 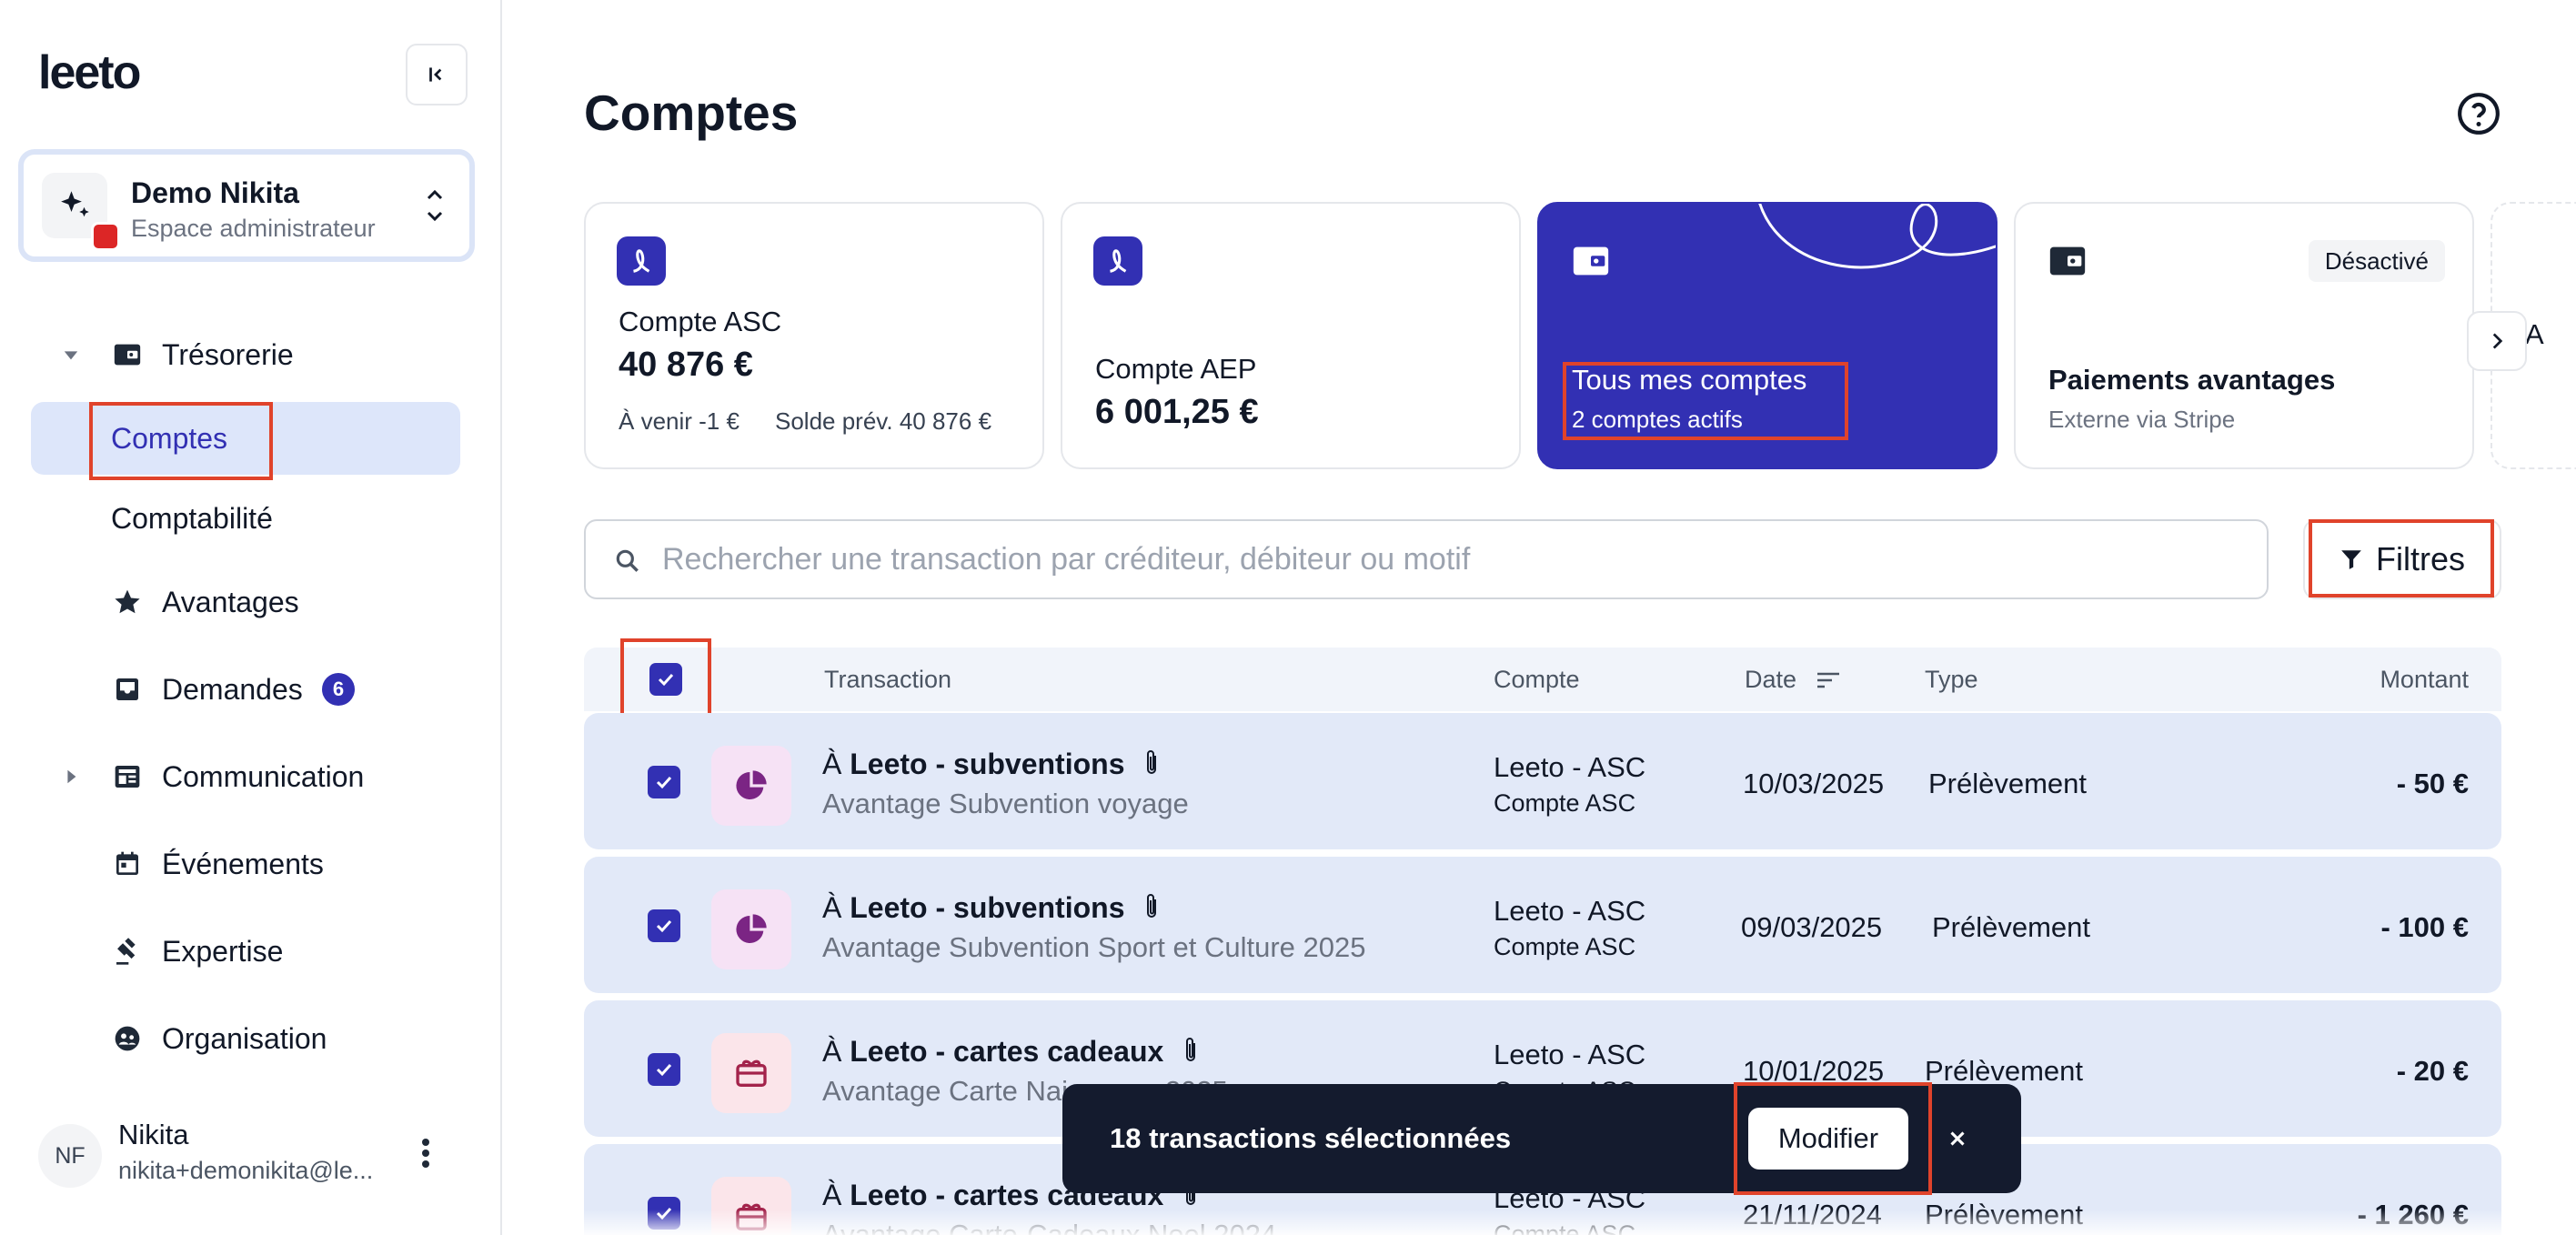 What do you see at coordinates (1453, 559) in the screenshot?
I see `search-input` at bounding box center [1453, 559].